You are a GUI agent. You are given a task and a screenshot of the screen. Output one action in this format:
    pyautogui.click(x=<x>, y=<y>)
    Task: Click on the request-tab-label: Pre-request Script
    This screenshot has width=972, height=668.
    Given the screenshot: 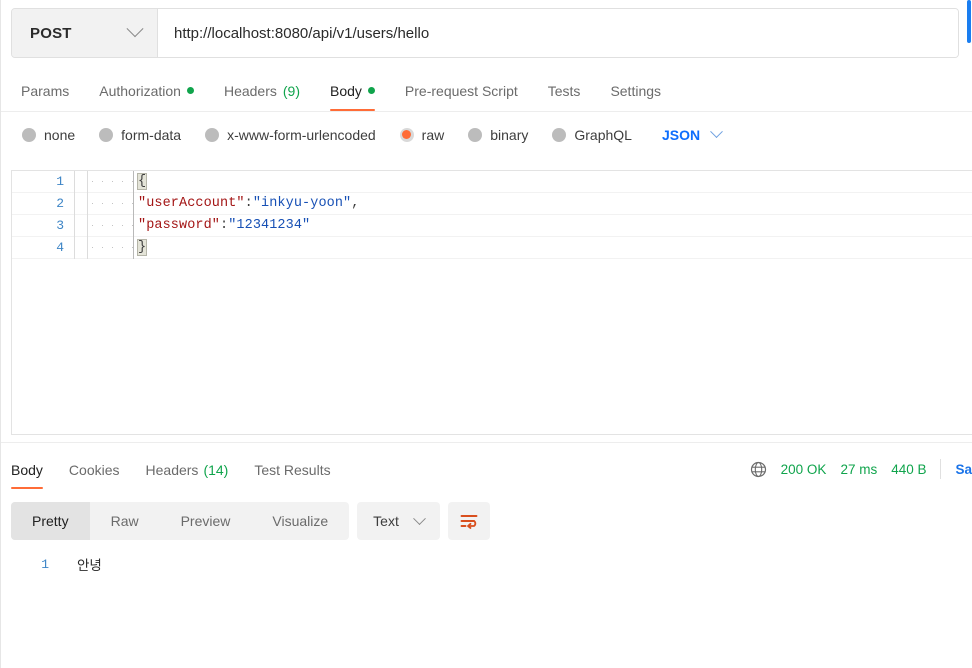 What is the action you would take?
    pyautogui.click(x=461, y=90)
    